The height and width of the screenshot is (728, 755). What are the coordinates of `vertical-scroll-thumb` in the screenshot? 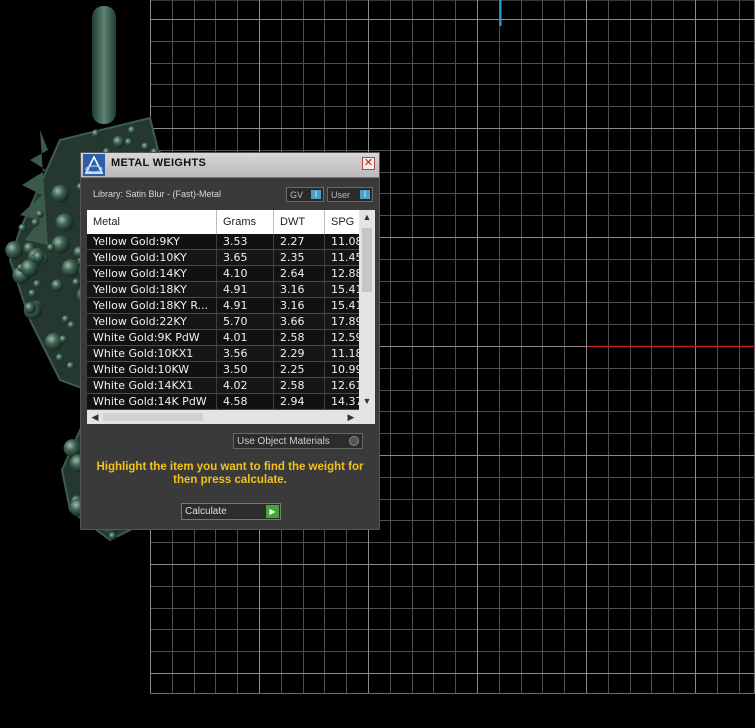 It's located at (367, 260).